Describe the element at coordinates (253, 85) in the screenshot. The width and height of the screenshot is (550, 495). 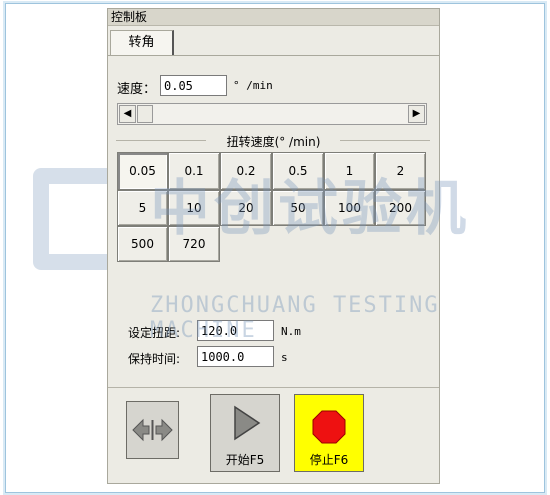
I see `speed-unit: ° /min` at that location.